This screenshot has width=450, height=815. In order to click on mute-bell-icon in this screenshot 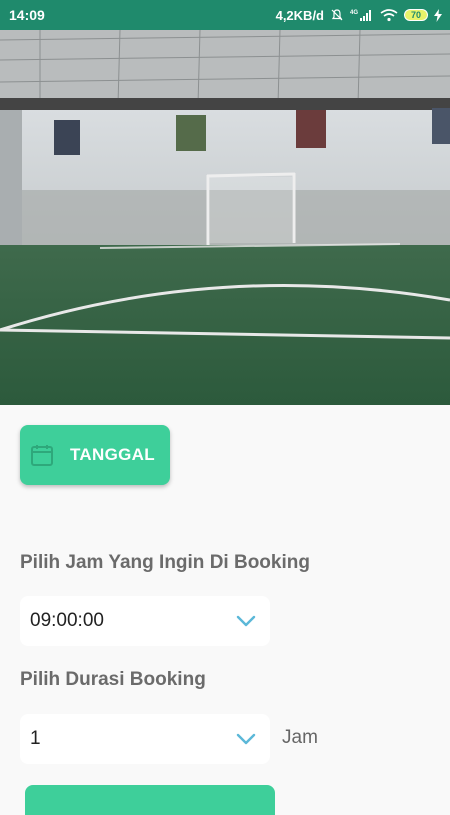, I will do `click(337, 15)`.